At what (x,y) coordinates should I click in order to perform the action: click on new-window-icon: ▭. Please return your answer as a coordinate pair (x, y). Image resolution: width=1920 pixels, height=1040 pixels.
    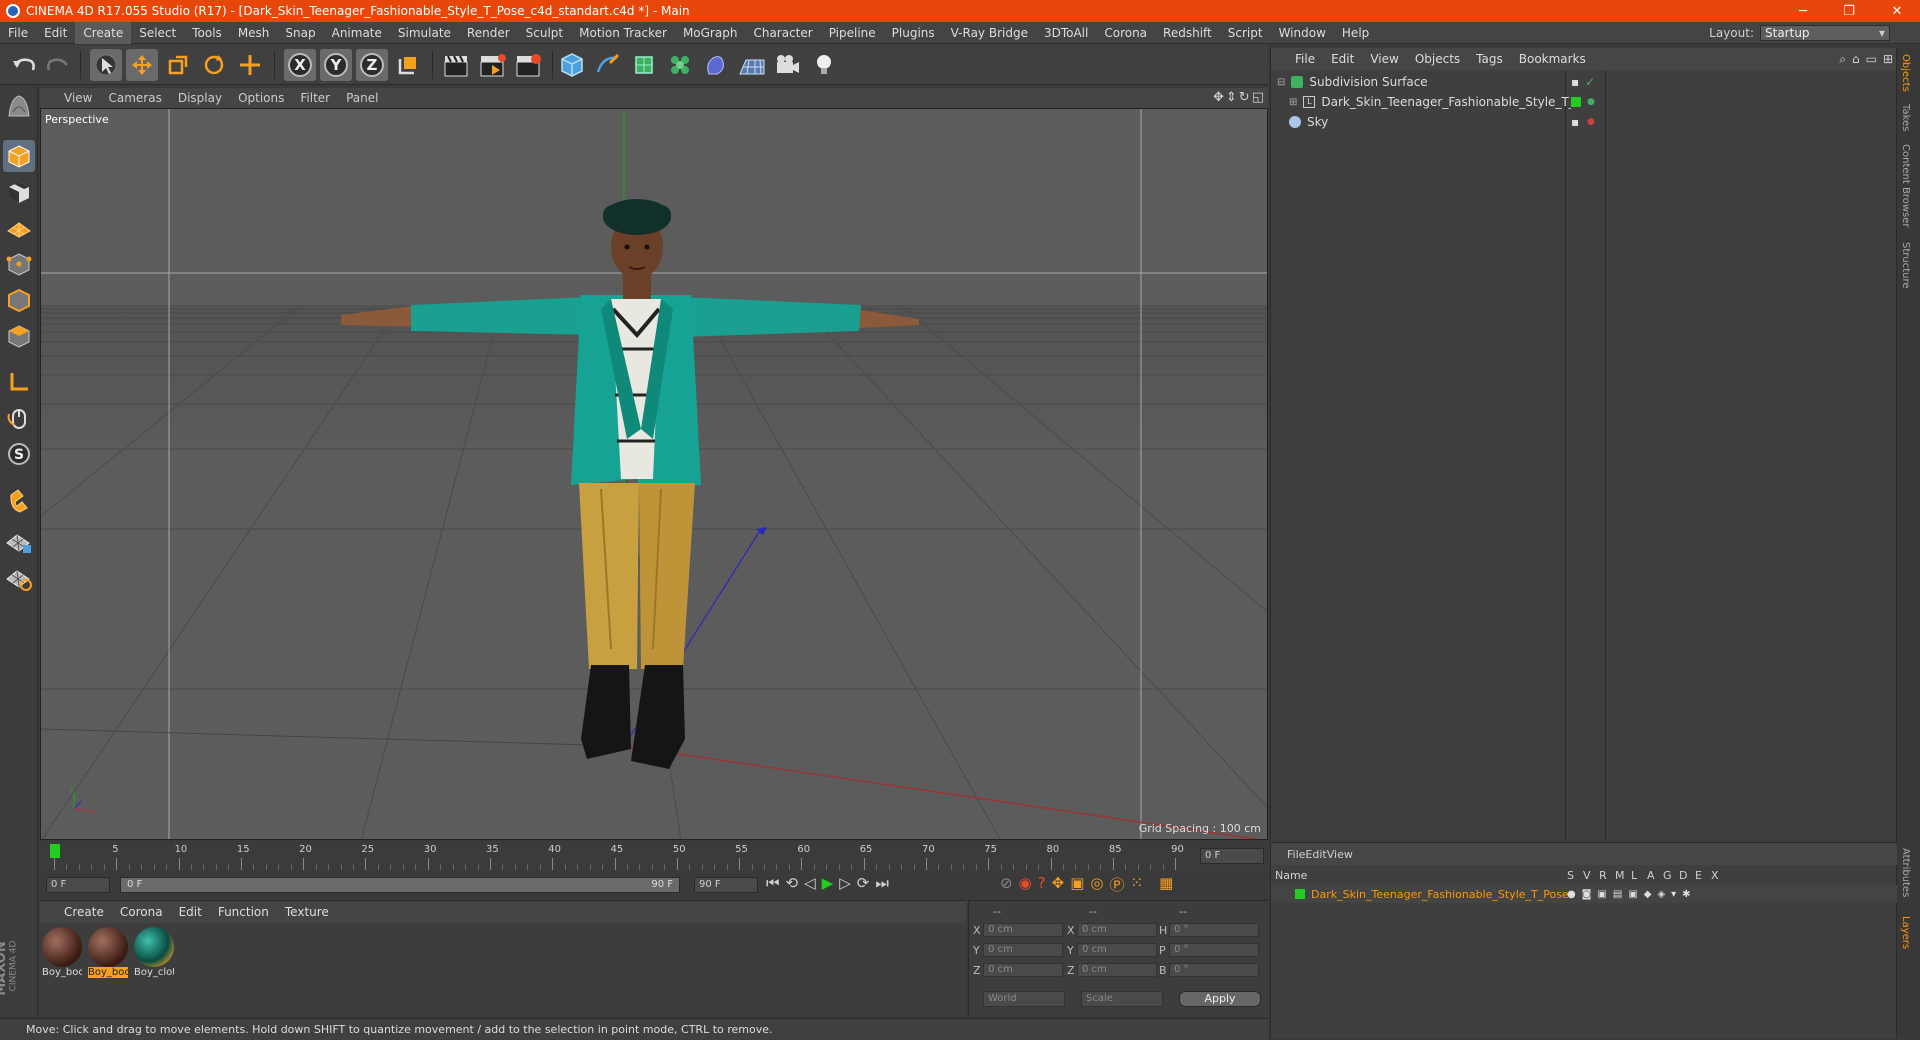
    Looking at the image, I should click on (1871, 59).